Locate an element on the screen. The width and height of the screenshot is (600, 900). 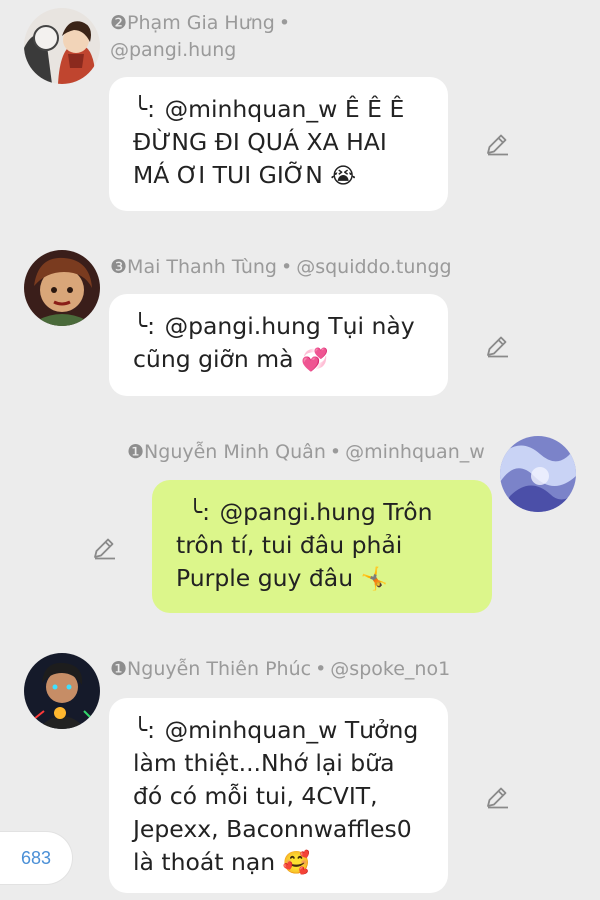
sender-name: Nguyễn Minh Quân is located at coordinates (235, 452).